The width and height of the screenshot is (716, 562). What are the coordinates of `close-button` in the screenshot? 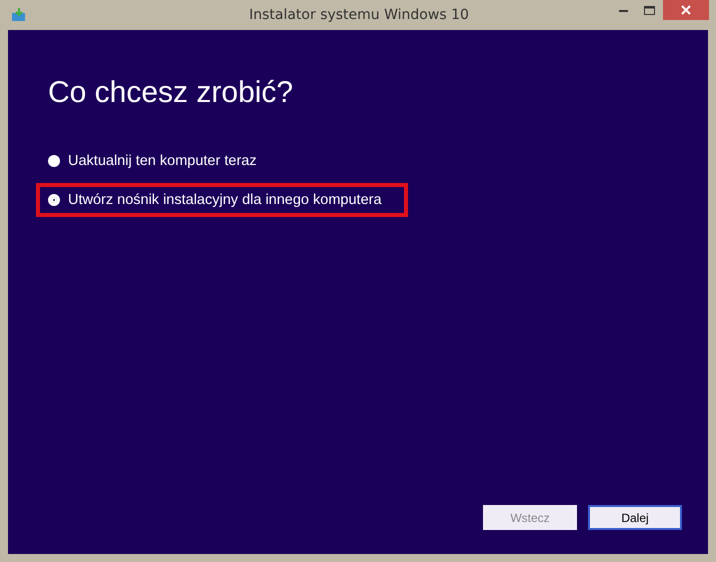 It's located at (685, 10).